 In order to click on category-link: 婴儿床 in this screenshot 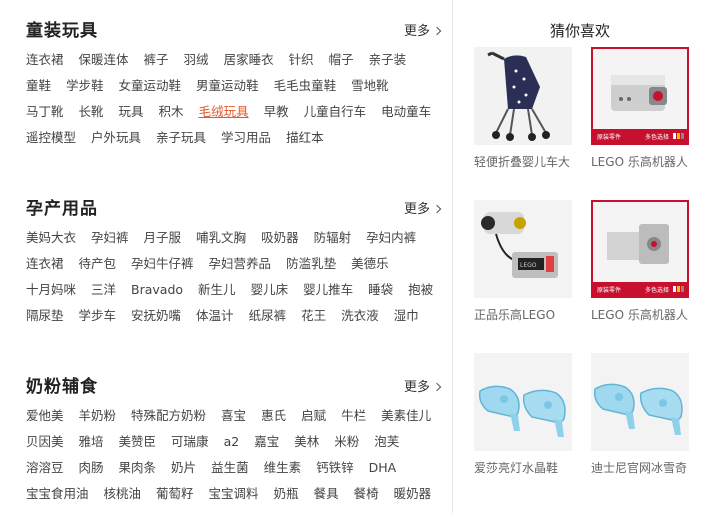, I will do `click(270, 289)`.